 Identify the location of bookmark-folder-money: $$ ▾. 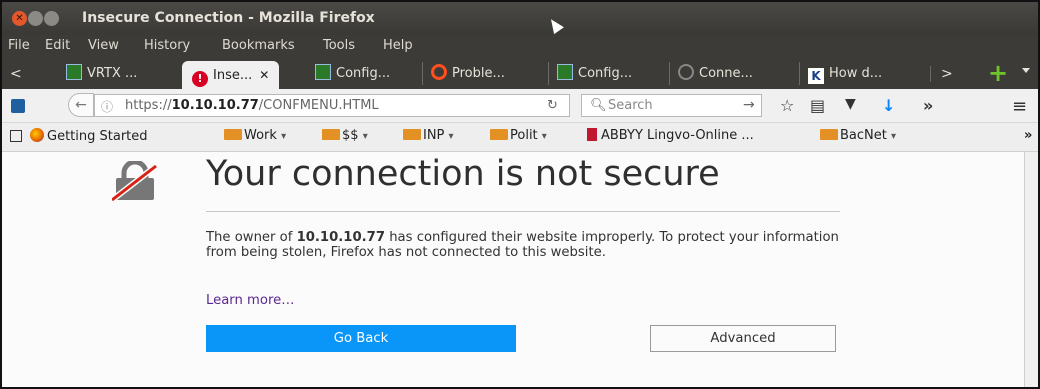
(345, 135).